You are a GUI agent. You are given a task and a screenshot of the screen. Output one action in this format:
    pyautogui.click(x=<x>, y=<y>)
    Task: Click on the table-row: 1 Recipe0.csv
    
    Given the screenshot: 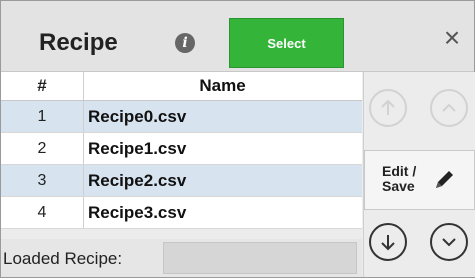 What is the action you would take?
    pyautogui.click(x=181, y=117)
    